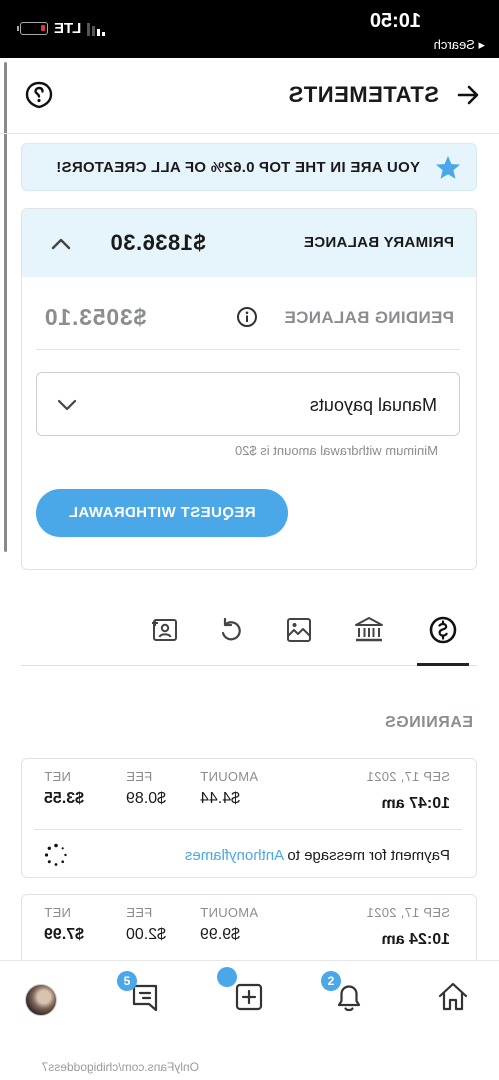 The image size is (499, 1080). Describe the element at coordinates (127, 981) in the screenshot. I see `messages-badge: 5` at that location.